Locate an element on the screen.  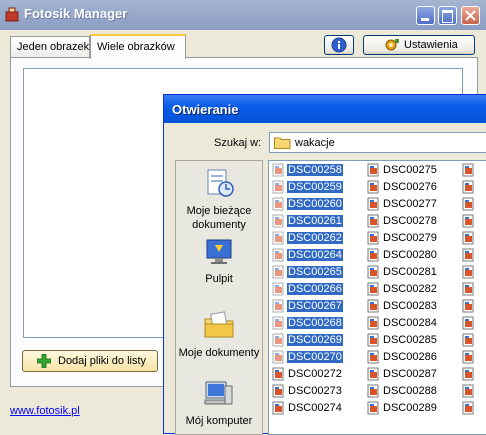
file-name: DSC00274 is located at coordinates (315, 408).